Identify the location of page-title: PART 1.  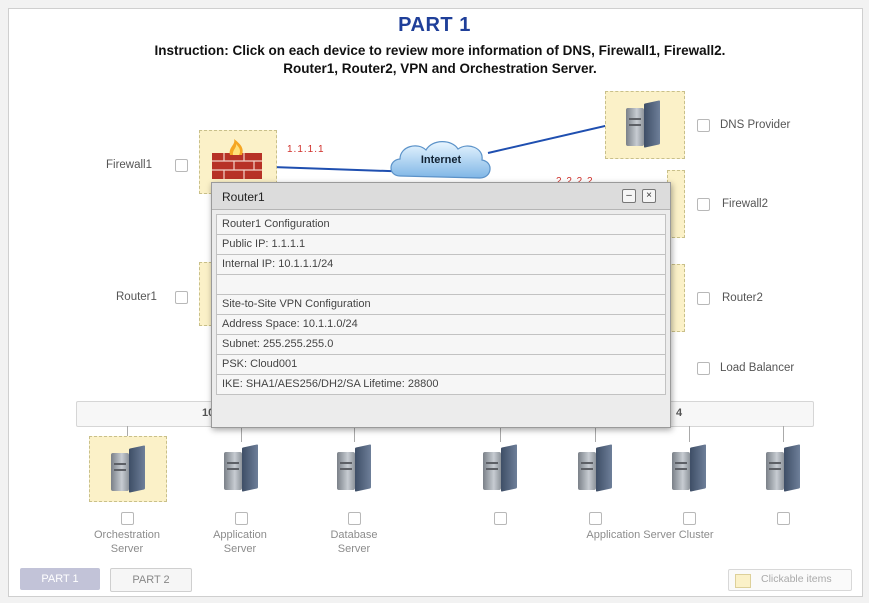
(434, 25).